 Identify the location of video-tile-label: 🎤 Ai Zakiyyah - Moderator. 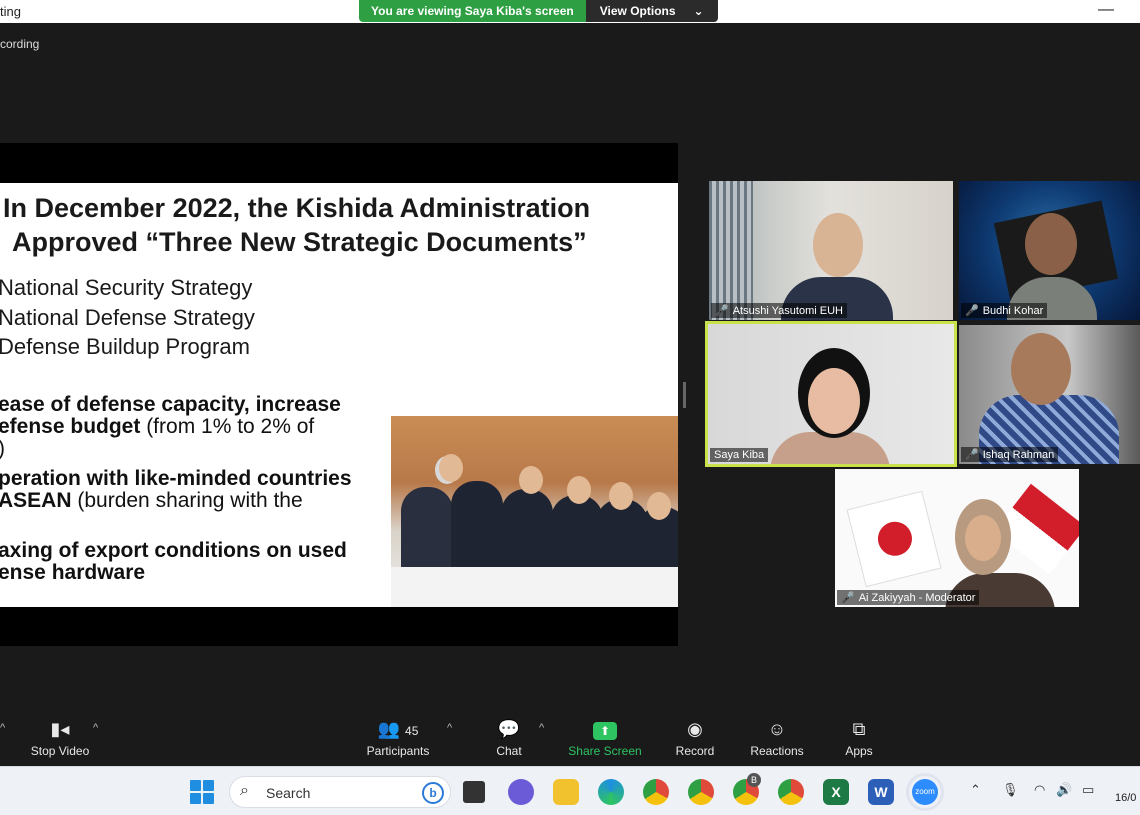
(908, 597).